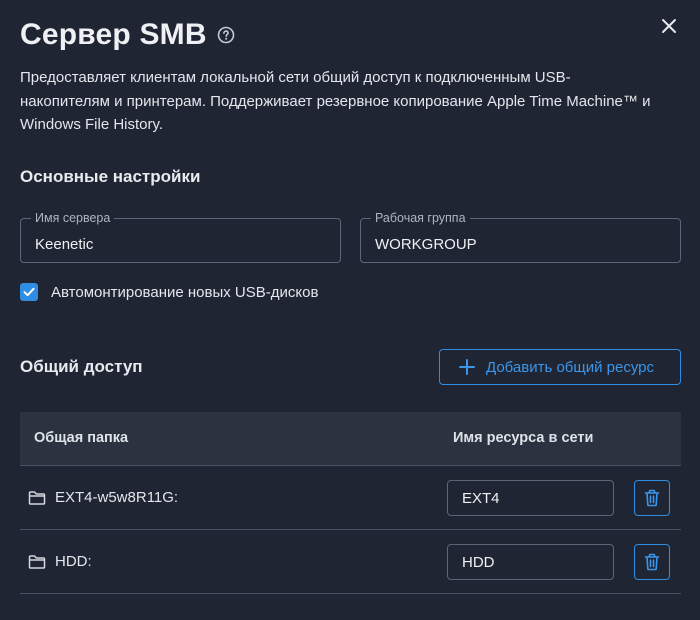  What do you see at coordinates (180, 240) in the screenshot?
I see `server-name-input` at bounding box center [180, 240].